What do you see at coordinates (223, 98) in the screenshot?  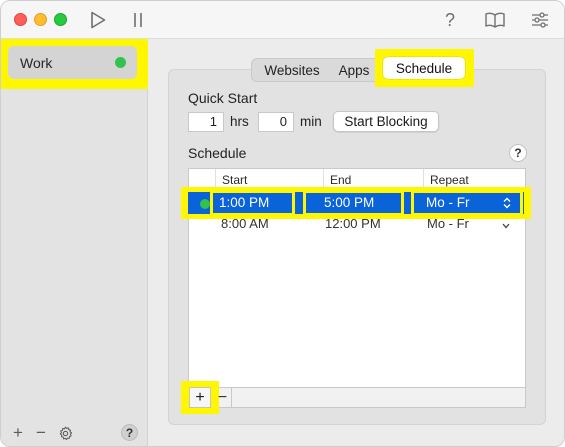 I see `quick-start-title: Quick Start` at bounding box center [223, 98].